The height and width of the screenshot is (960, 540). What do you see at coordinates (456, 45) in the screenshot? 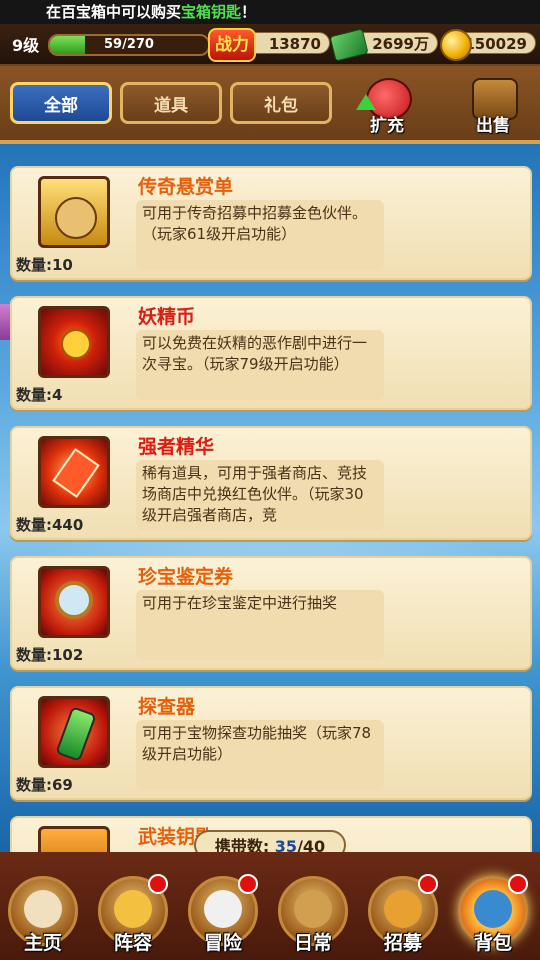
I see `gold-coin-icon` at bounding box center [456, 45].